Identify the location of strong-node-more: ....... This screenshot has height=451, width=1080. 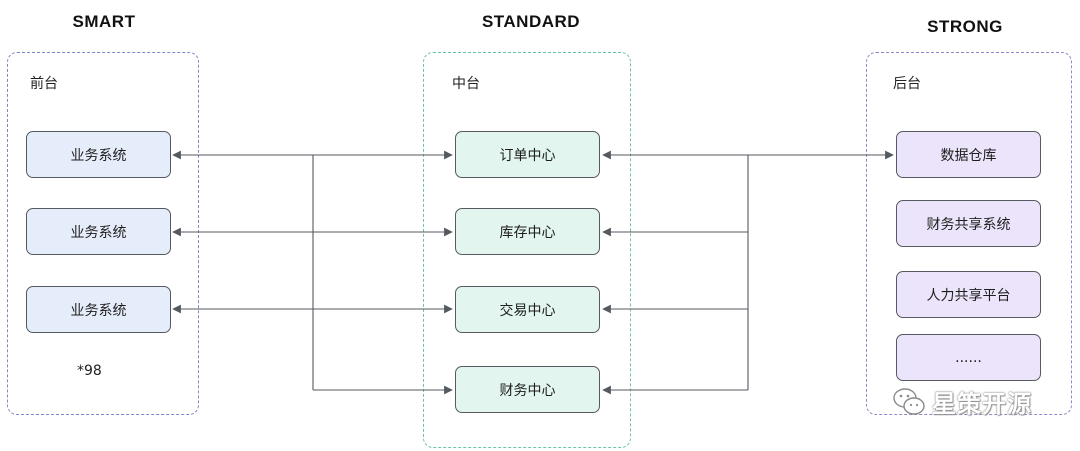
(968, 357).